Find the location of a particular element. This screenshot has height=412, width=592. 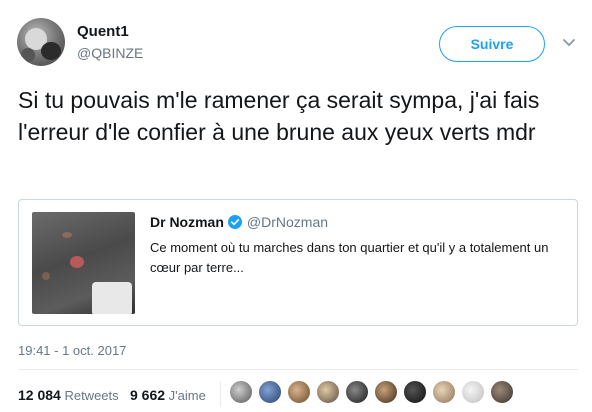

author-handle: @QBINZE is located at coordinates (110, 53).